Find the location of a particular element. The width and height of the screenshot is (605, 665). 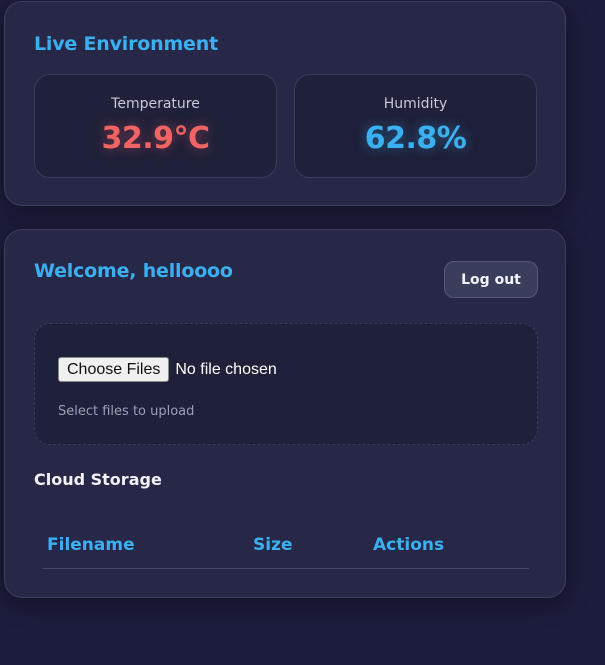

temperature-value: 32.9°C is located at coordinates (155, 138).